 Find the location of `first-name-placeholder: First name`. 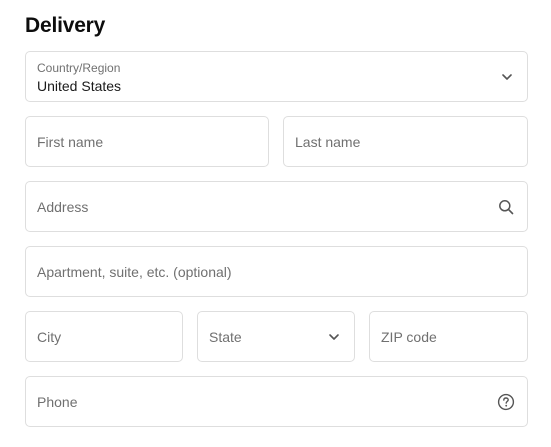

first-name-placeholder: First name is located at coordinates (70, 141).